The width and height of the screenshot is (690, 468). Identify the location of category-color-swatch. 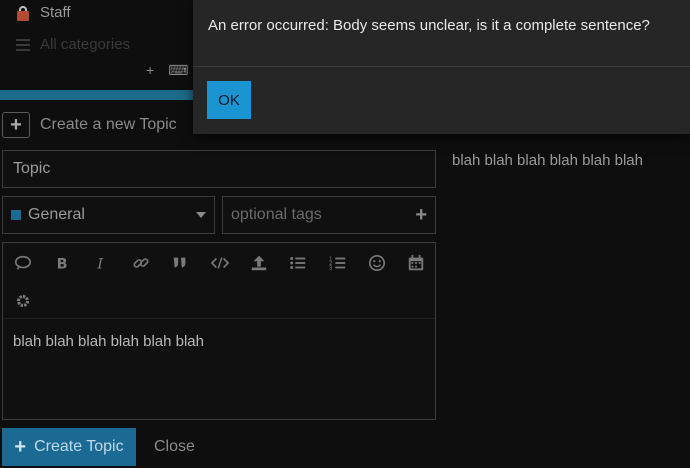
(16, 215).